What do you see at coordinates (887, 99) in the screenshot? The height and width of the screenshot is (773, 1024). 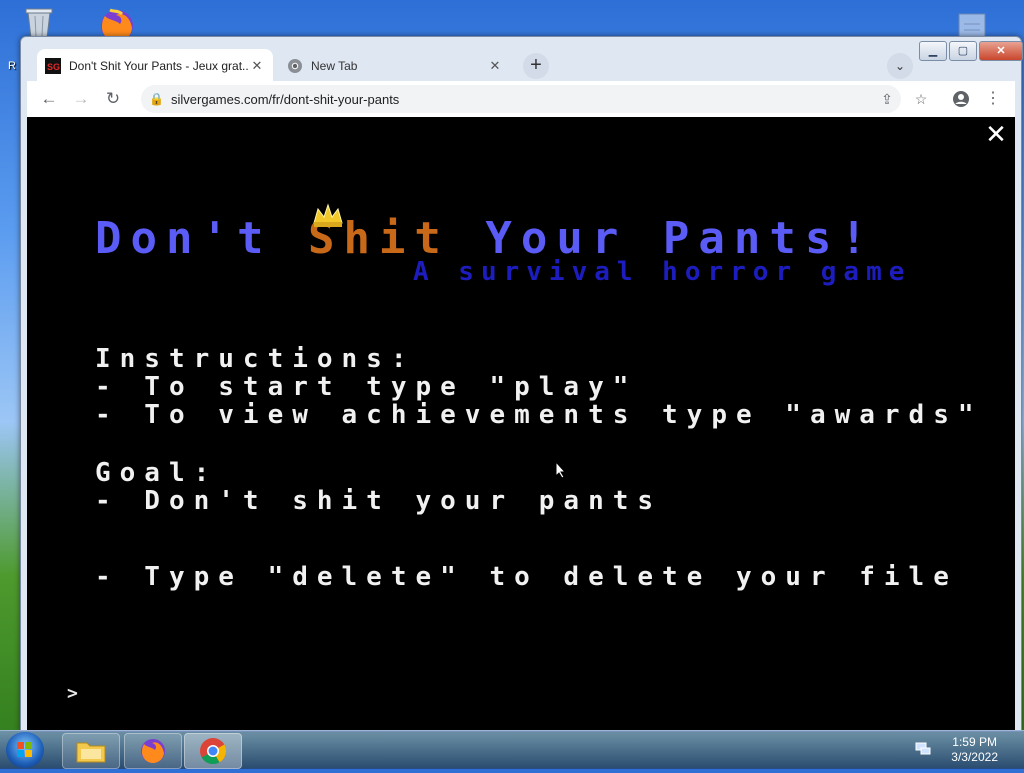 I see `share-icon: ⇪` at bounding box center [887, 99].